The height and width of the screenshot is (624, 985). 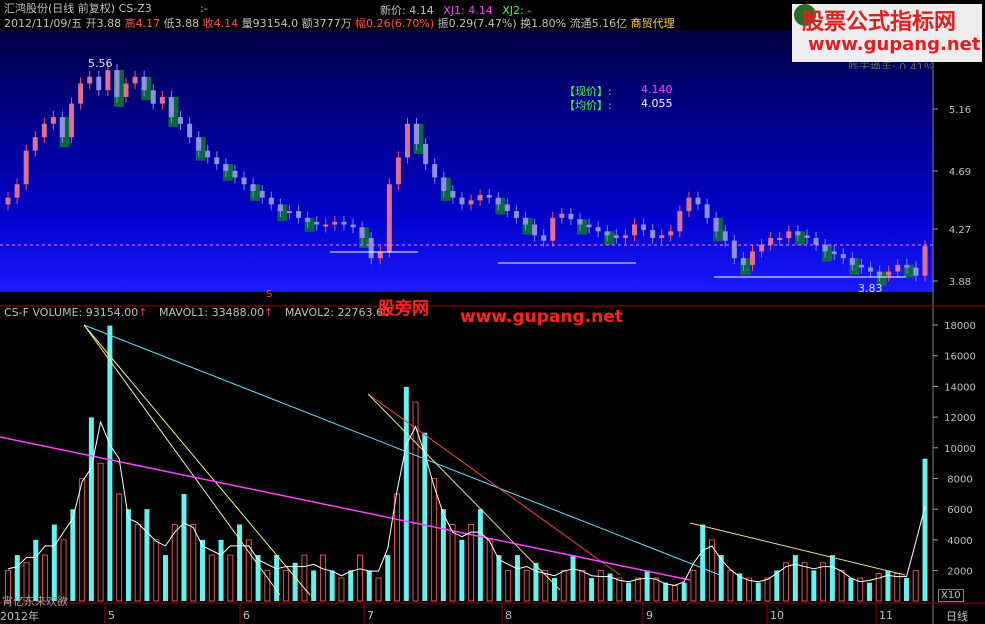 I want to click on low-label: 低, so click(x=169, y=23).